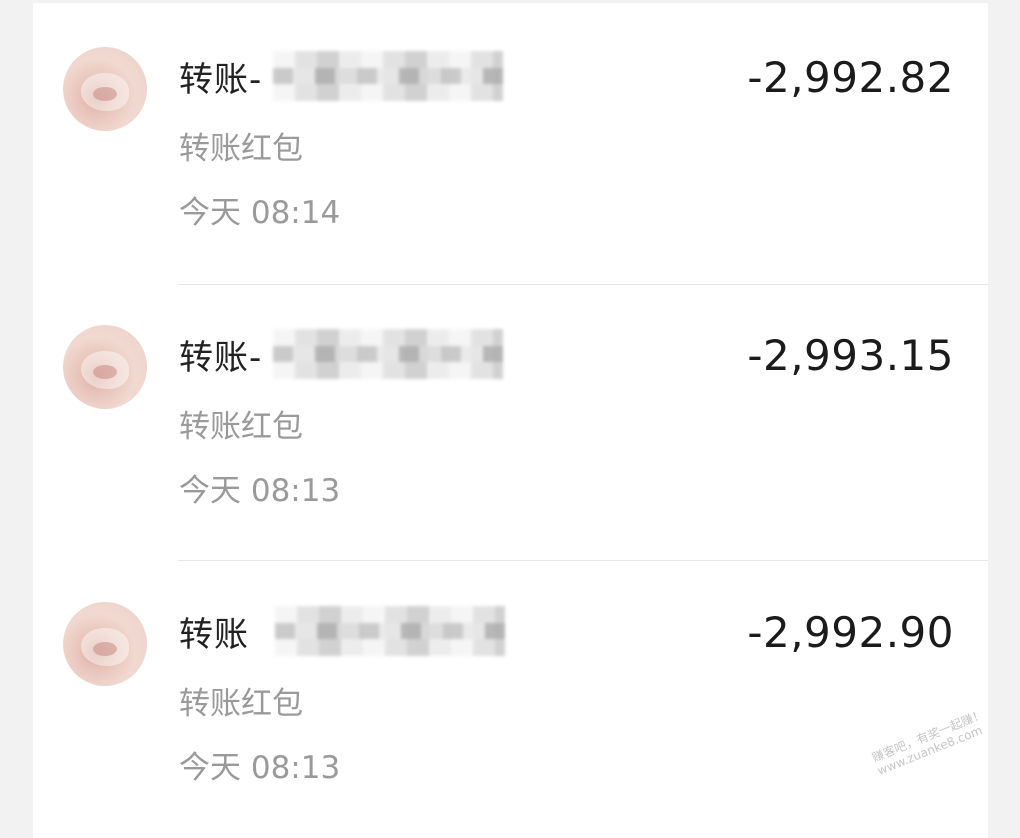  Describe the element at coordinates (850, 632) in the screenshot. I see `transaction-amount: -2,992.90` at that location.